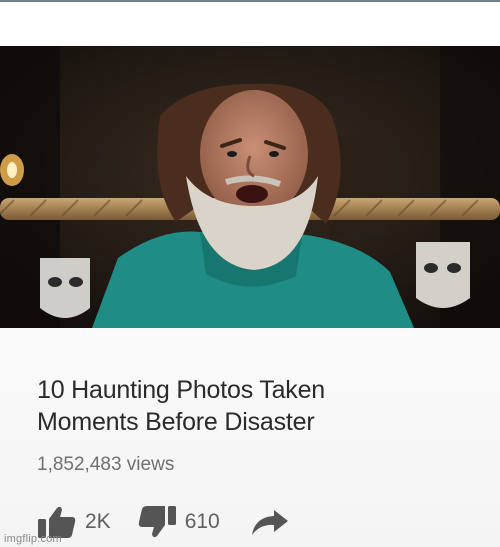  Describe the element at coordinates (65, 288) in the screenshot. I see `mask-left` at that location.